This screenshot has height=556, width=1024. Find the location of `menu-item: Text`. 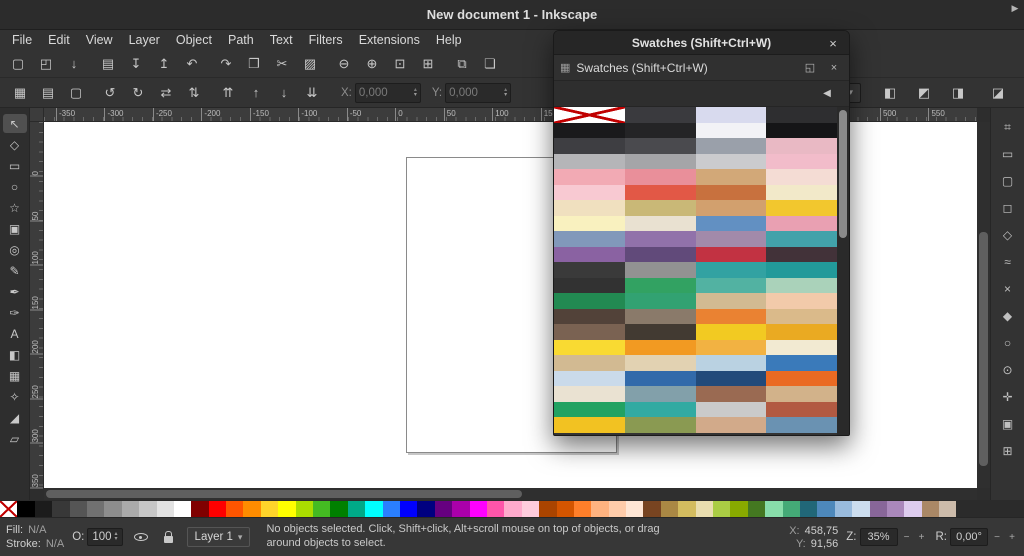

menu-item: Text is located at coordinates (281, 40).